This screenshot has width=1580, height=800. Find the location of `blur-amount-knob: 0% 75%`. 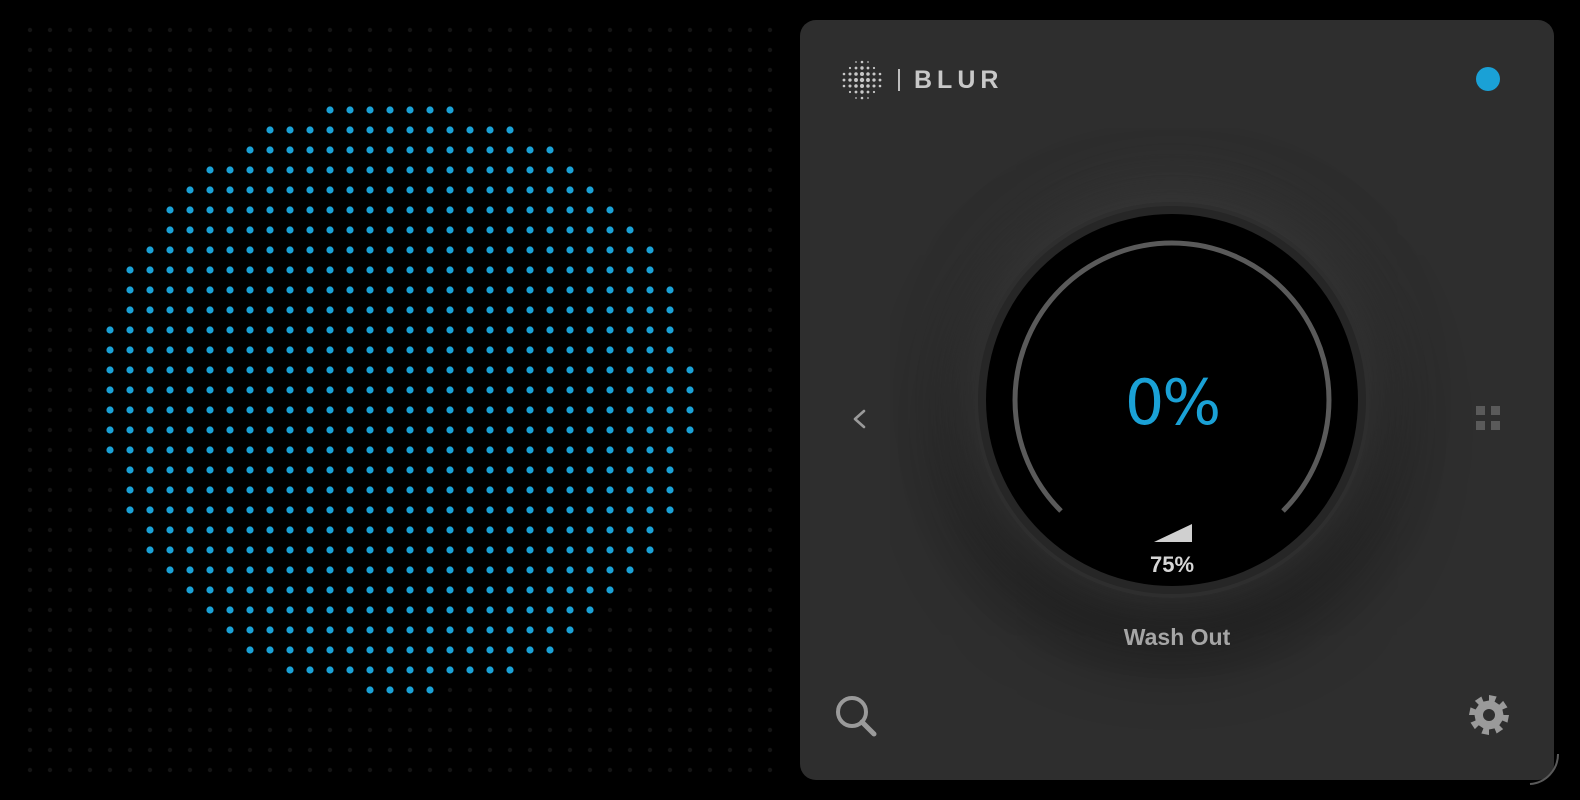

blur-amount-knob: 0% 75% is located at coordinates (1172, 400).